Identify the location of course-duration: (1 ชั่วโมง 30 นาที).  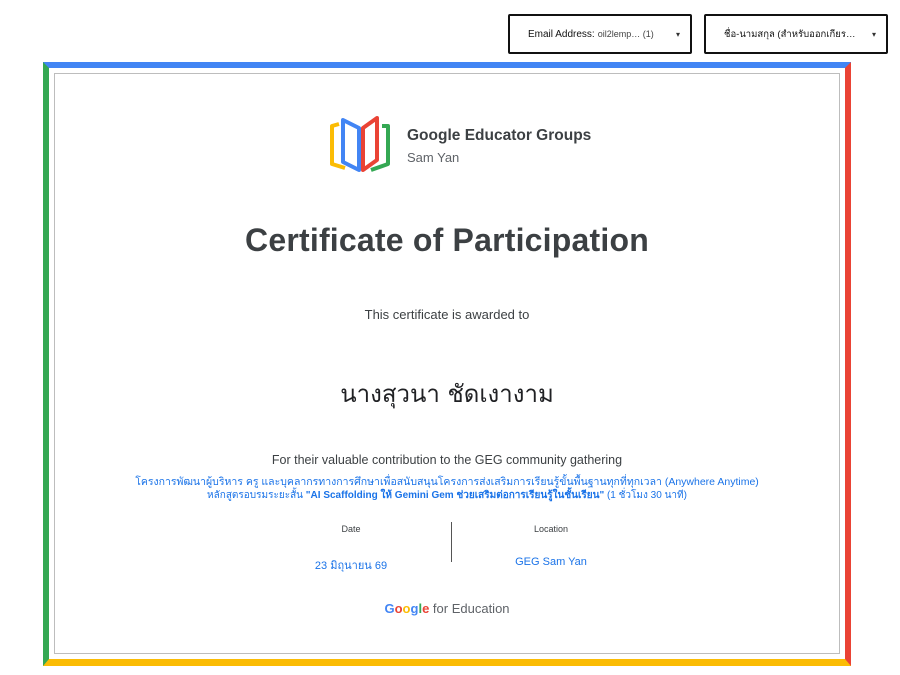
(645, 495).